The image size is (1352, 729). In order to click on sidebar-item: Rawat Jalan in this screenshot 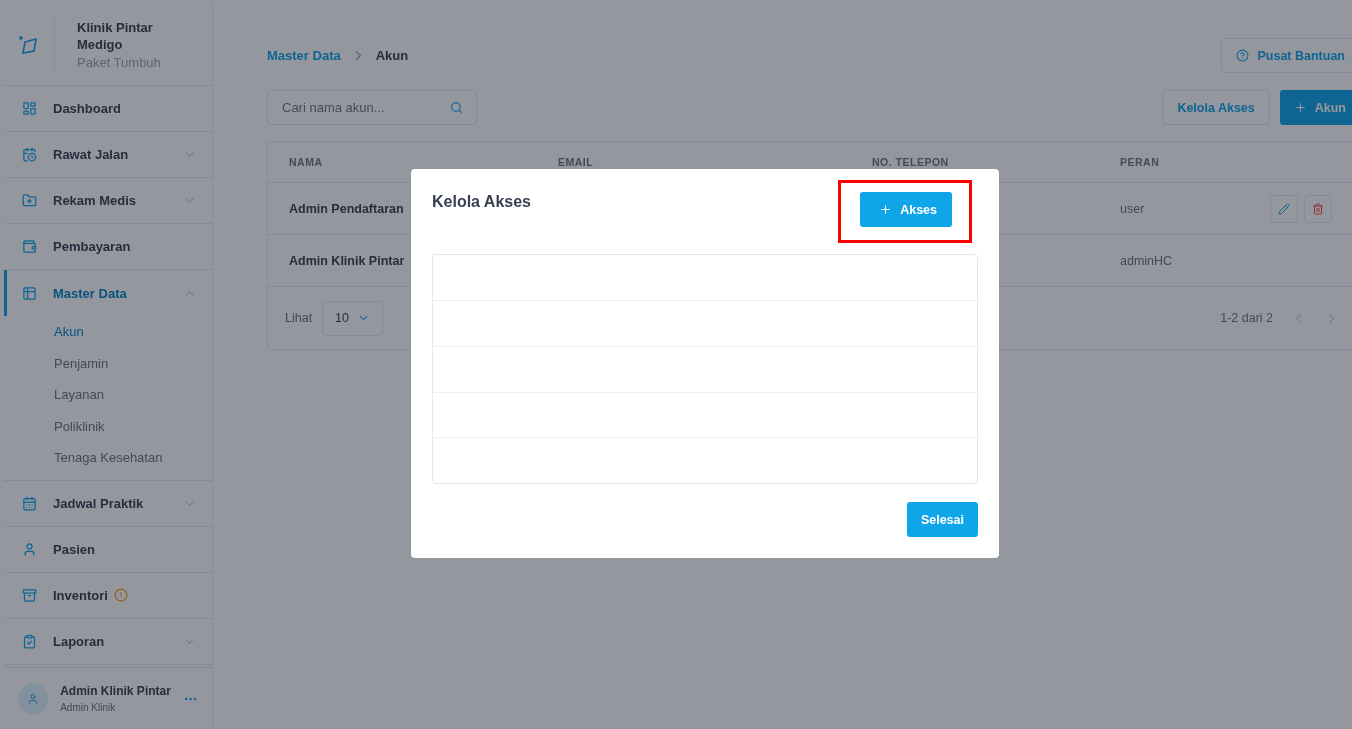, I will do `click(108, 155)`.